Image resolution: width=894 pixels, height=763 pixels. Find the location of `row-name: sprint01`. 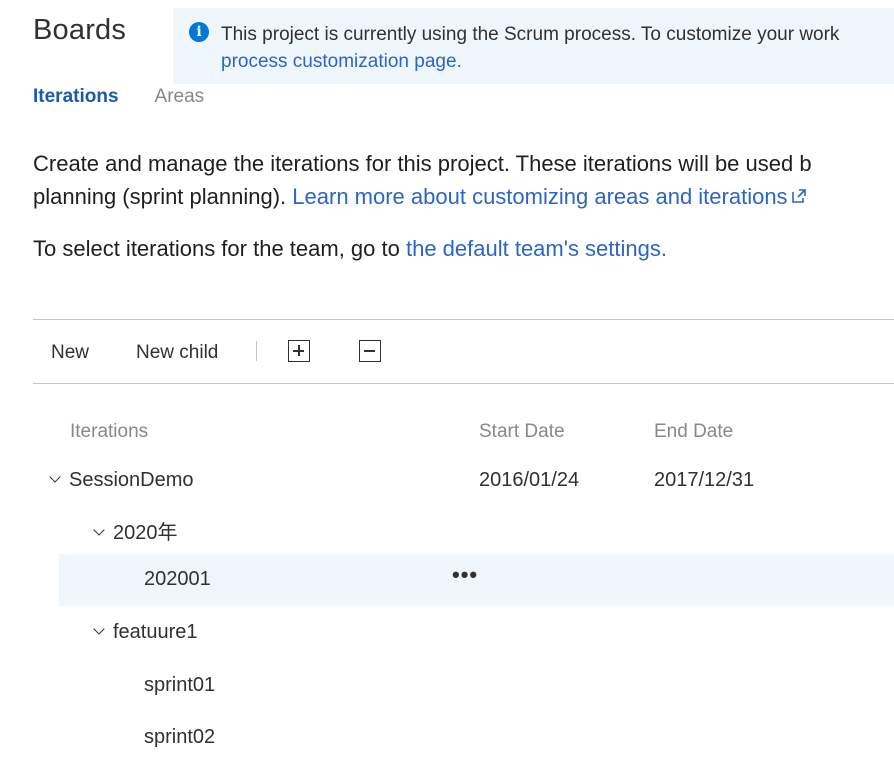

row-name: sprint01 is located at coordinates (179, 685).